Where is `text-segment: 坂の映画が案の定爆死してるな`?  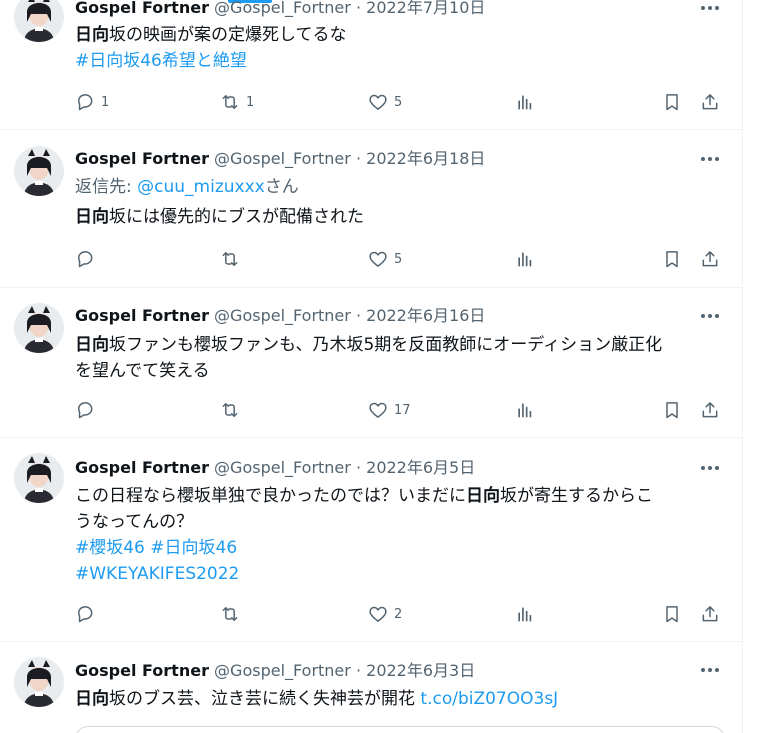
text-segment: 坂の映画が案の定爆死してるな is located at coordinates (228, 35).